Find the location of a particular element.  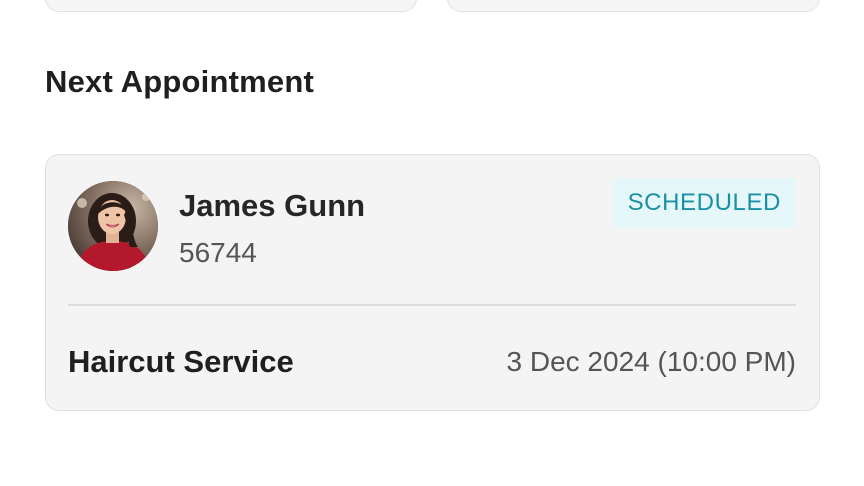

status-badge: SCHEDULED is located at coordinates (704, 203).